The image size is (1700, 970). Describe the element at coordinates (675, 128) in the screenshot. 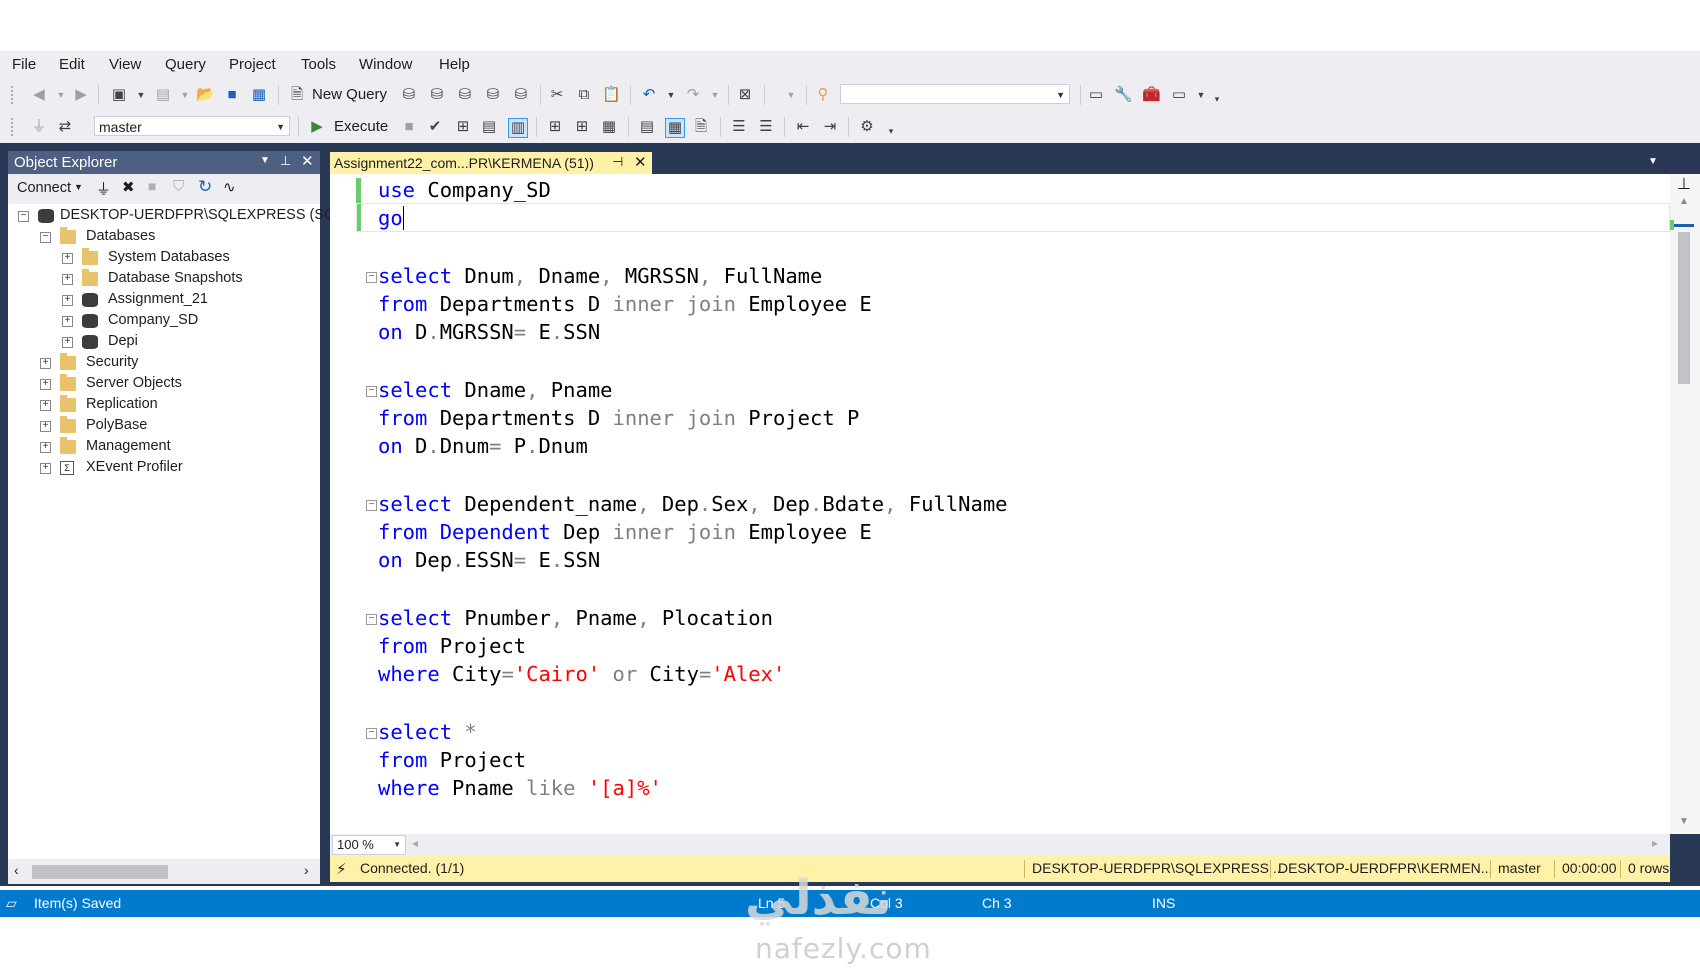

I see `results-to-grid-icon: ▦` at that location.